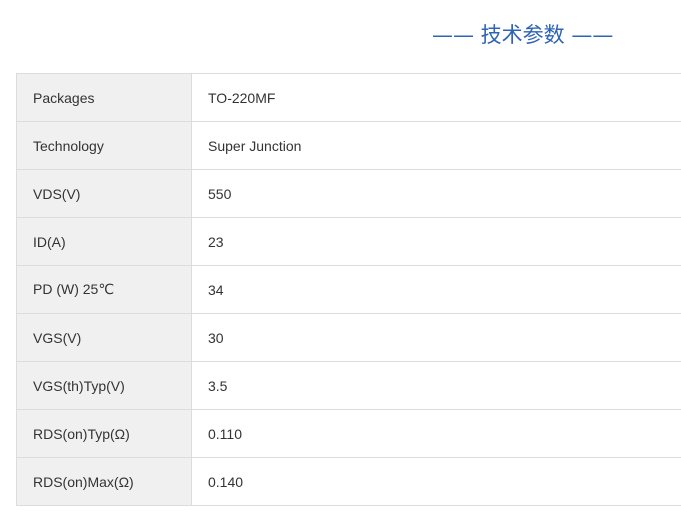 Image resolution: width=681 pixels, height=512 pixels. I want to click on table-row: PD (W) 25℃ 34, so click(348, 289).